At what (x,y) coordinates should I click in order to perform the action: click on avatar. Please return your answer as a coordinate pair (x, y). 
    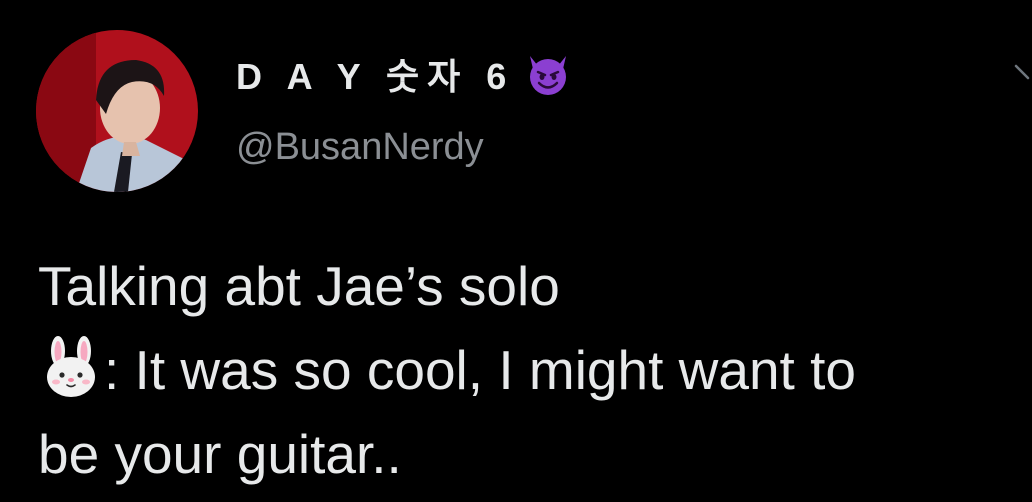
    Looking at the image, I should click on (117, 111).